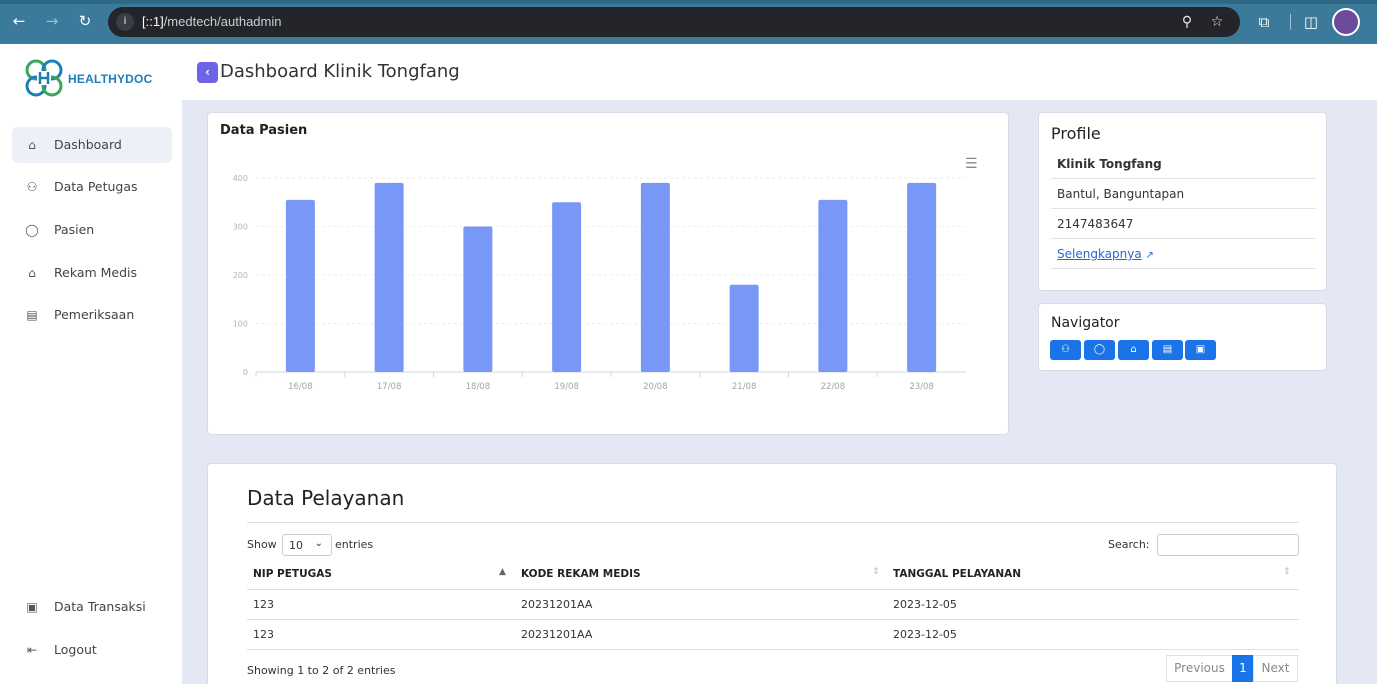  Describe the element at coordinates (1346, 22) in the screenshot. I see `profile-avatar` at that location.